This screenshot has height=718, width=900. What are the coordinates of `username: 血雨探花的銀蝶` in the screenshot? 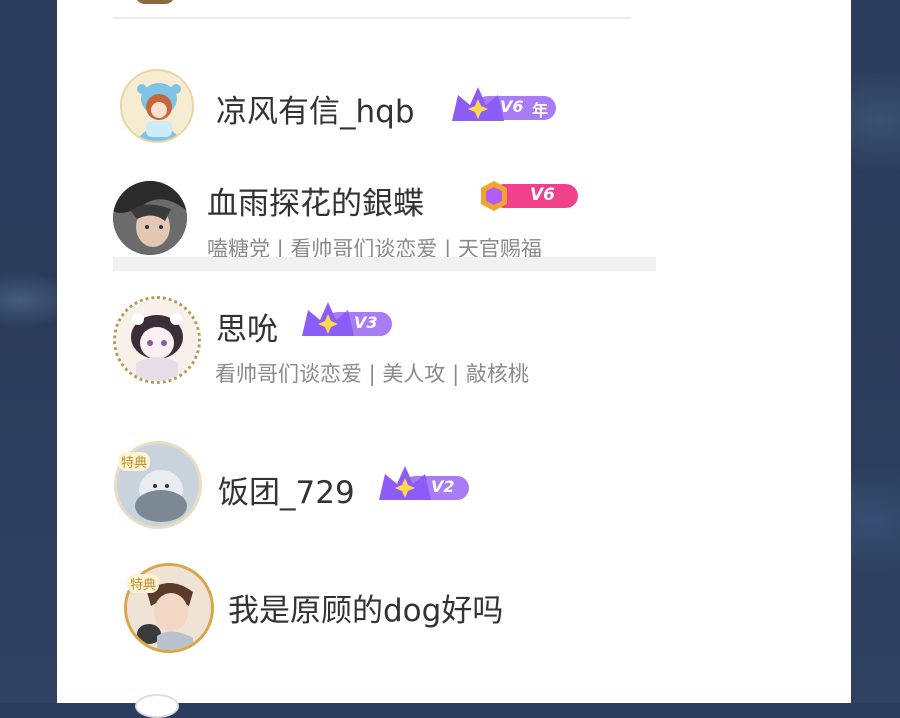 It's located at (315, 200).